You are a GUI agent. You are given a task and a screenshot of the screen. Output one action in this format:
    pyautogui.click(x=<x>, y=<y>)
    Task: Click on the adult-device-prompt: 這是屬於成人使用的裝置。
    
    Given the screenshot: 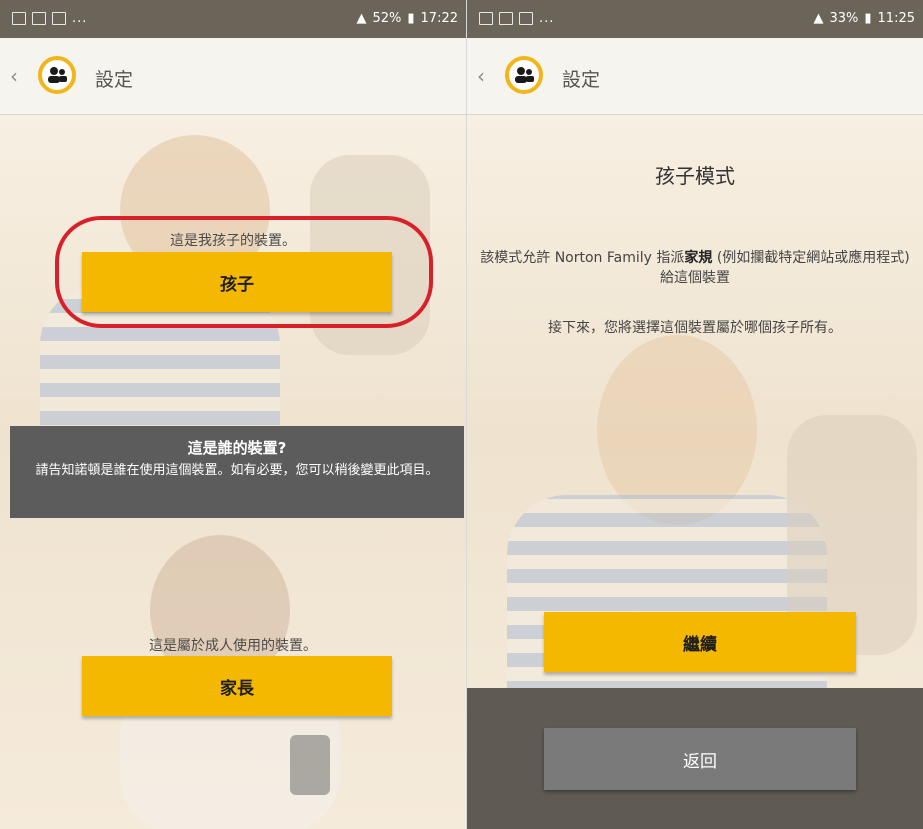 What is the action you would take?
    pyautogui.click(x=233, y=646)
    